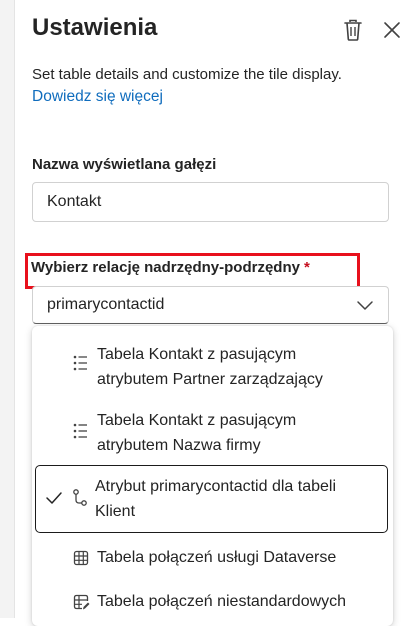  I want to click on option-line: atrybutem Partner zarządzający, so click(210, 379).